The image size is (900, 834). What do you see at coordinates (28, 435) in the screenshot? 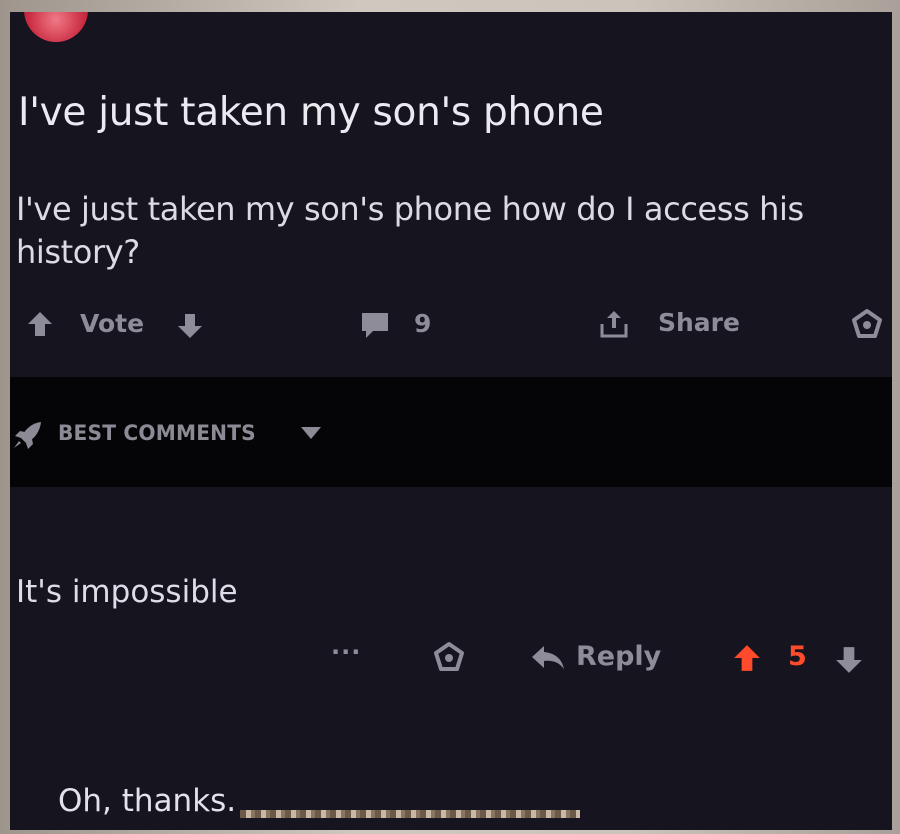
I see `rocket-icon` at bounding box center [28, 435].